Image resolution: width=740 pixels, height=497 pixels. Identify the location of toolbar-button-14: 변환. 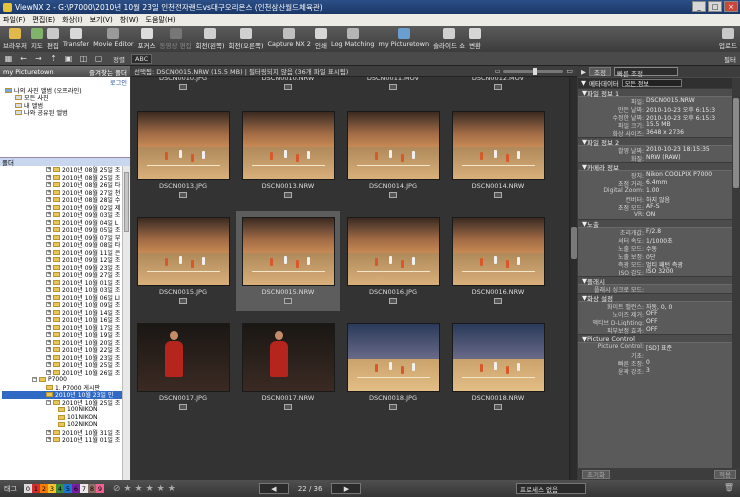
(475, 39).